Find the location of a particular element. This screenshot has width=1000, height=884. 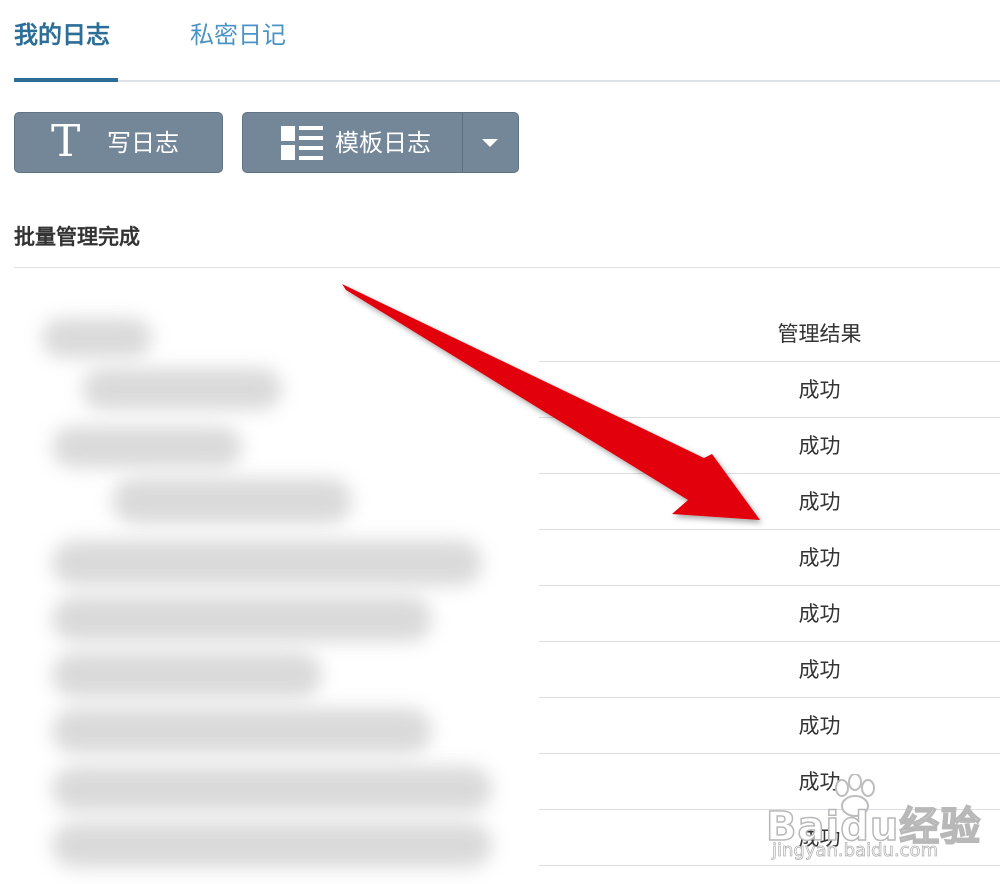

template-dropdown-toggle is located at coordinates (490, 142).